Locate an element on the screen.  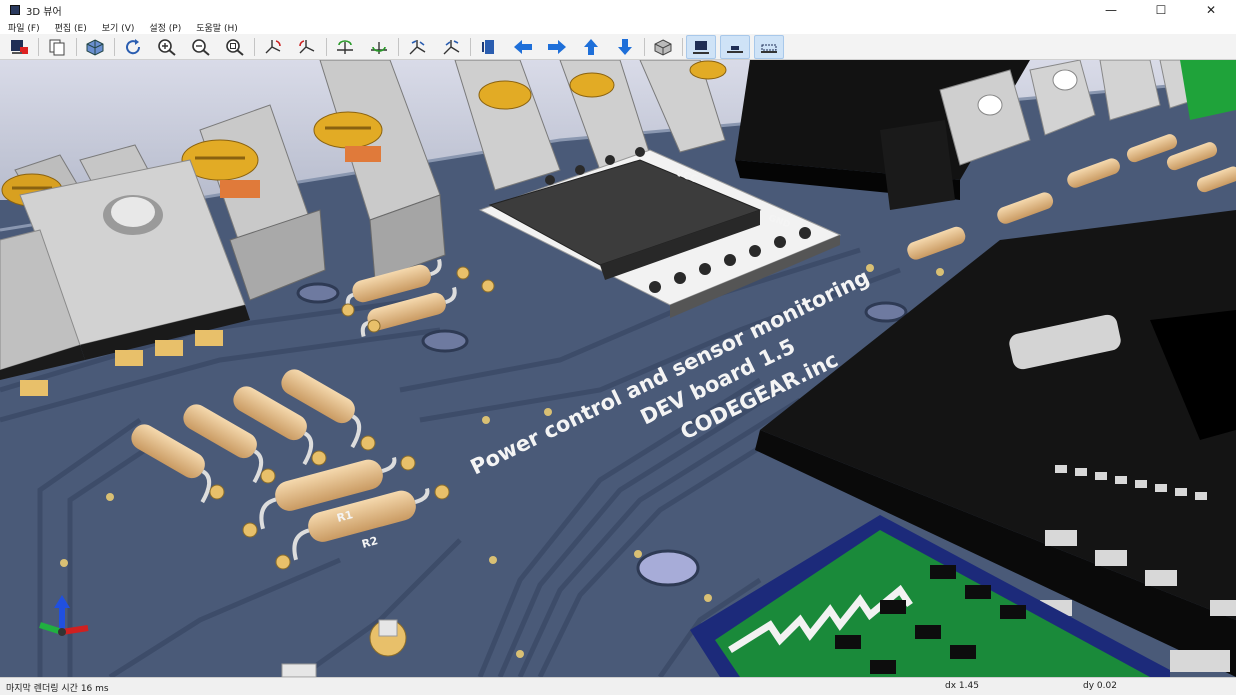
menu-bar: 파일 (F) 편집 (E) 보기 (V) 설정 (P) 도움말 (H) is located at coordinates (618, 27).